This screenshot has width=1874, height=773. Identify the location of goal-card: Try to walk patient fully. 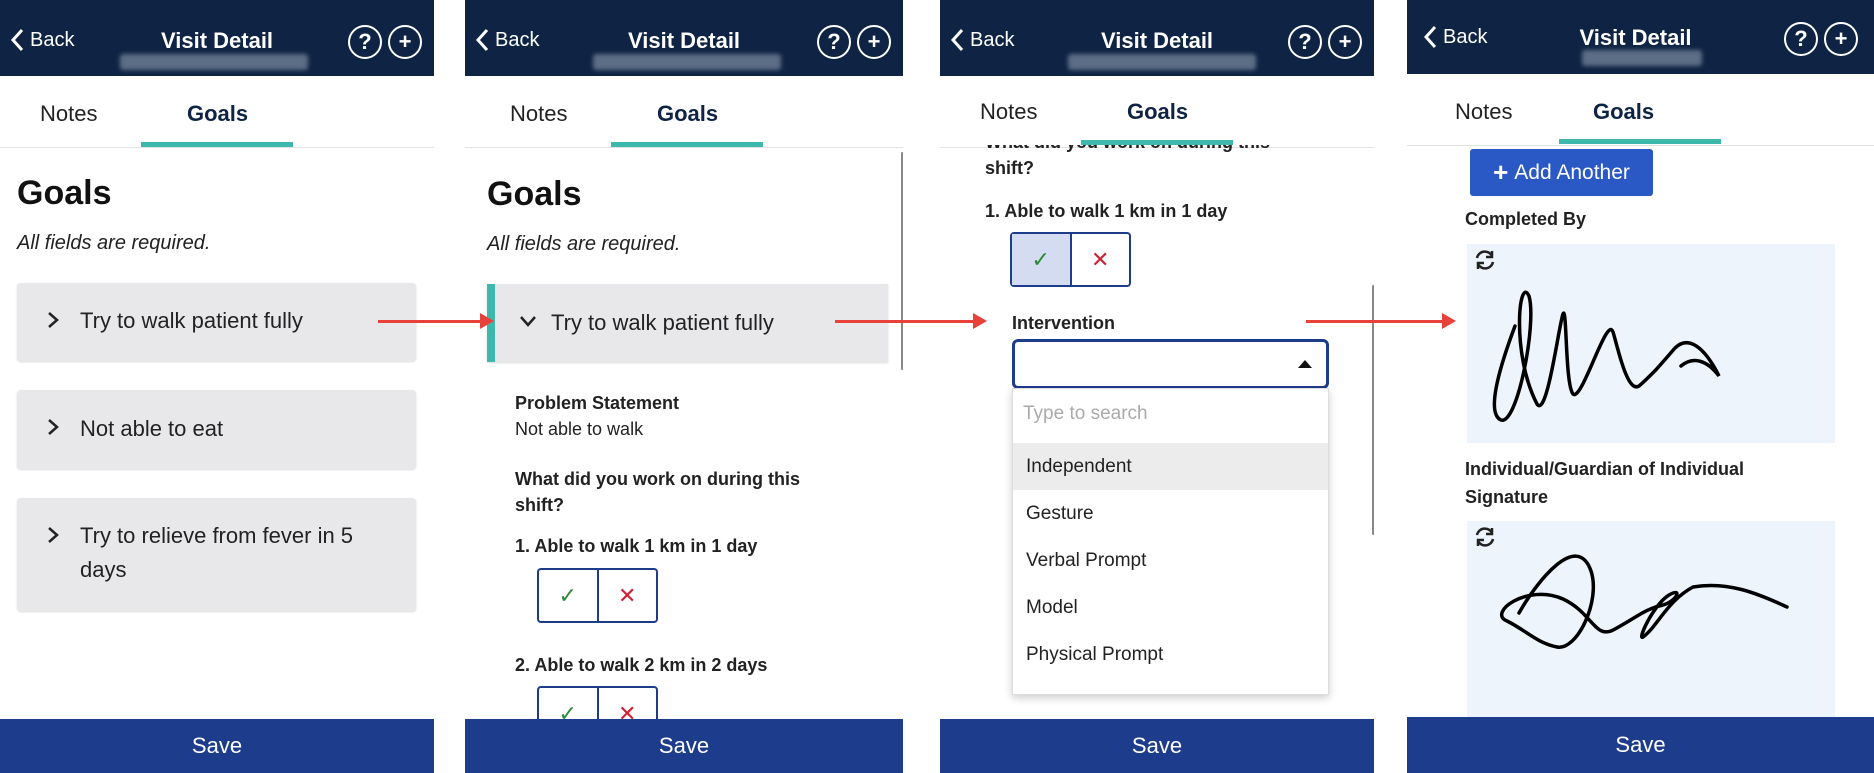
(216, 322).